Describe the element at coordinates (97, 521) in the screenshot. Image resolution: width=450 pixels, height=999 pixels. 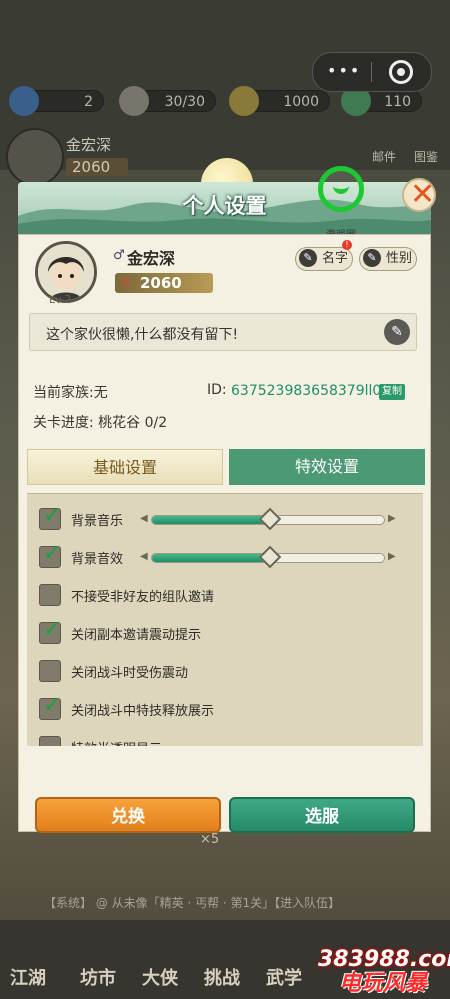
I see `option-label: 背景音乐` at that location.